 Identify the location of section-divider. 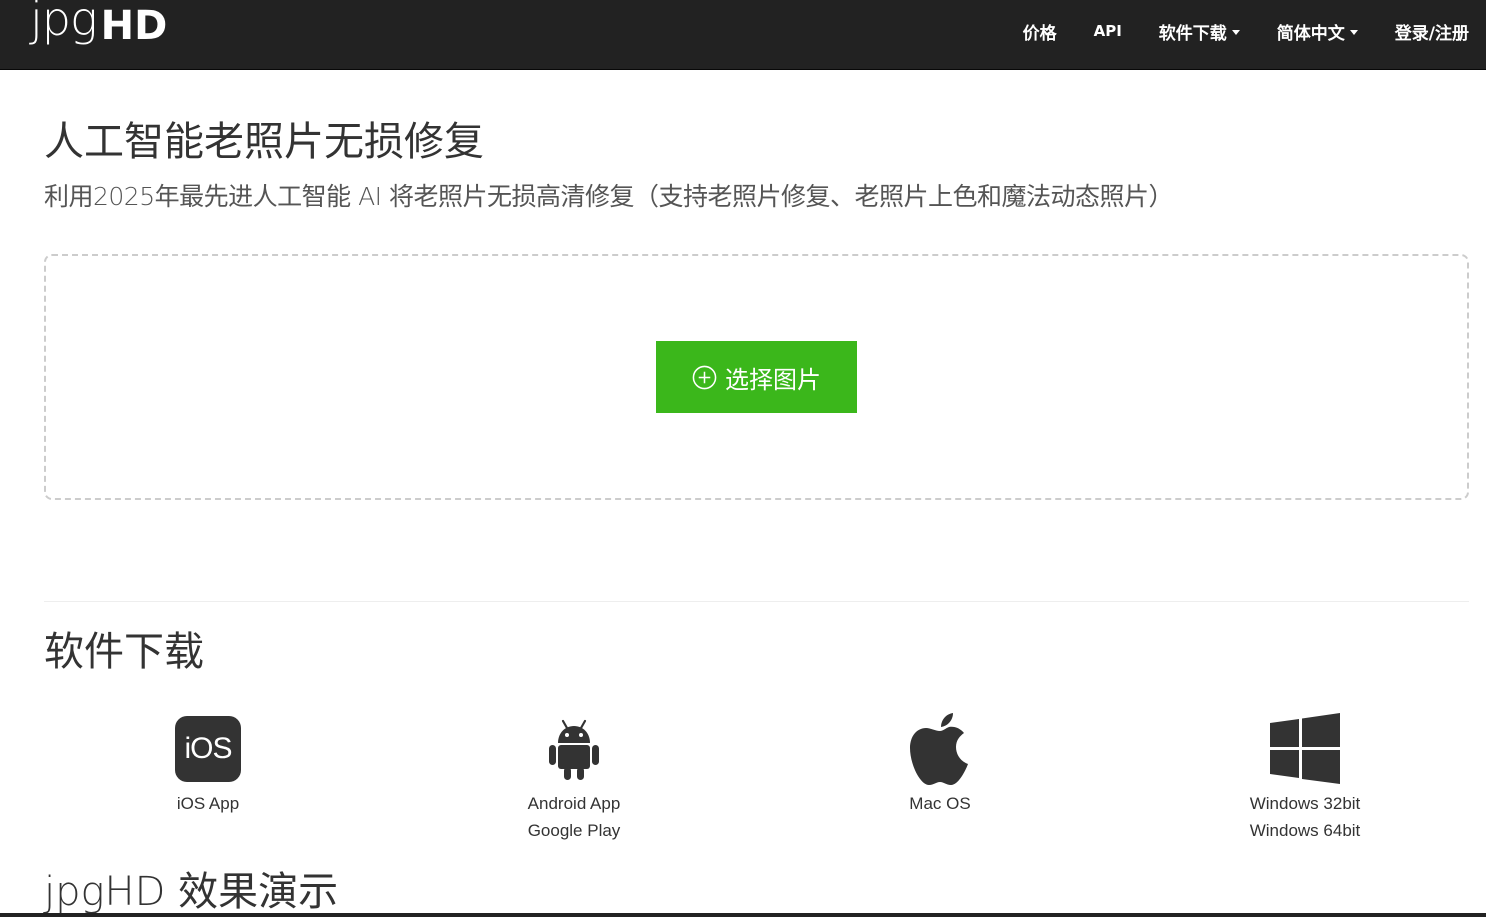
(756, 601).